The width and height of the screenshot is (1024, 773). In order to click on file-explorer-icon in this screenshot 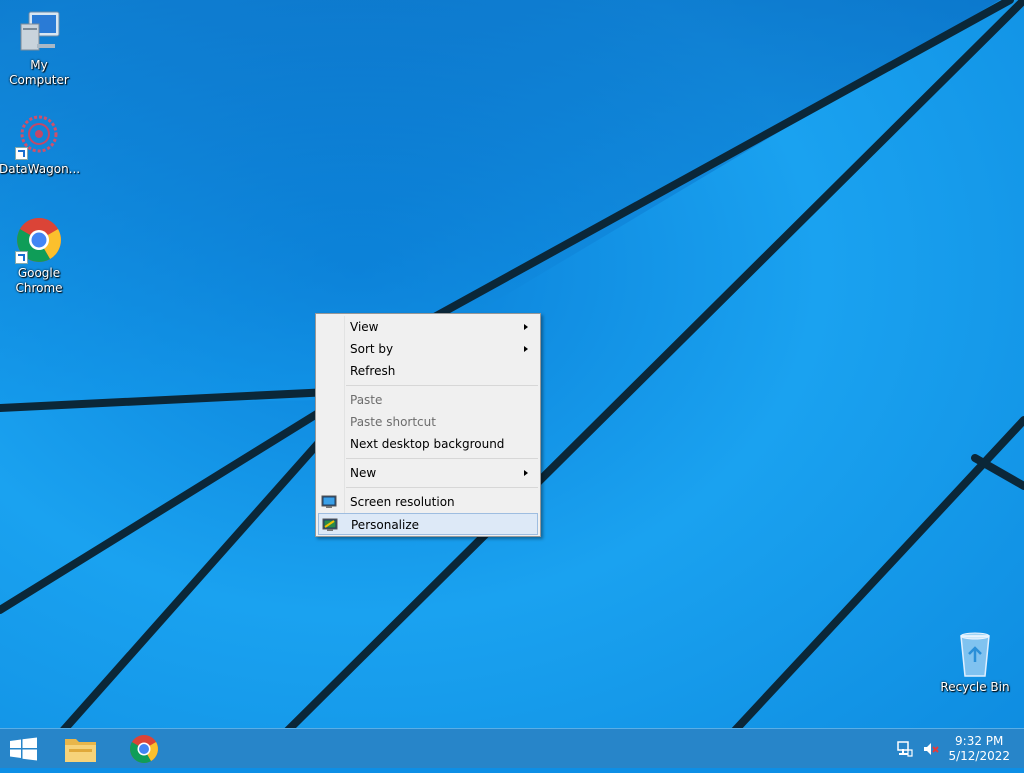, I will do `click(80, 750)`.